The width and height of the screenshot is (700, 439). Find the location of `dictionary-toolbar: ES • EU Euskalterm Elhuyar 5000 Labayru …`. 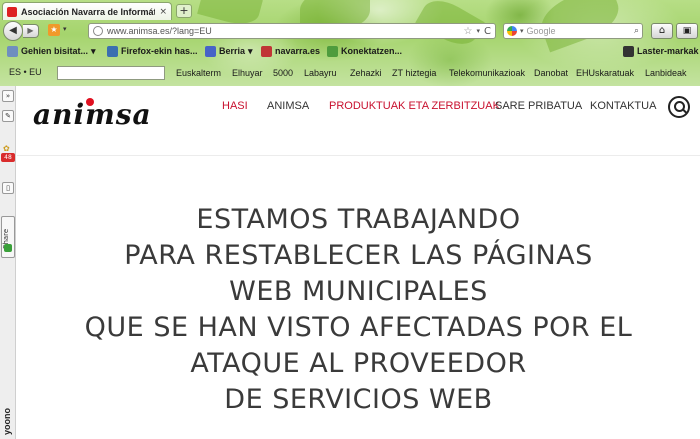

dictionary-toolbar: ES • EU Euskalterm Elhuyar 5000 Labayru … is located at coordinates (350, 72).